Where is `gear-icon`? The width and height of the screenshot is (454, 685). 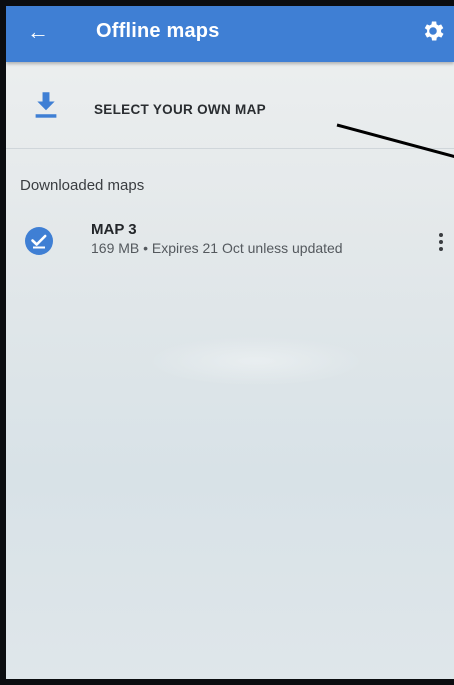 gear-icon is located at coordinates (433, 31).